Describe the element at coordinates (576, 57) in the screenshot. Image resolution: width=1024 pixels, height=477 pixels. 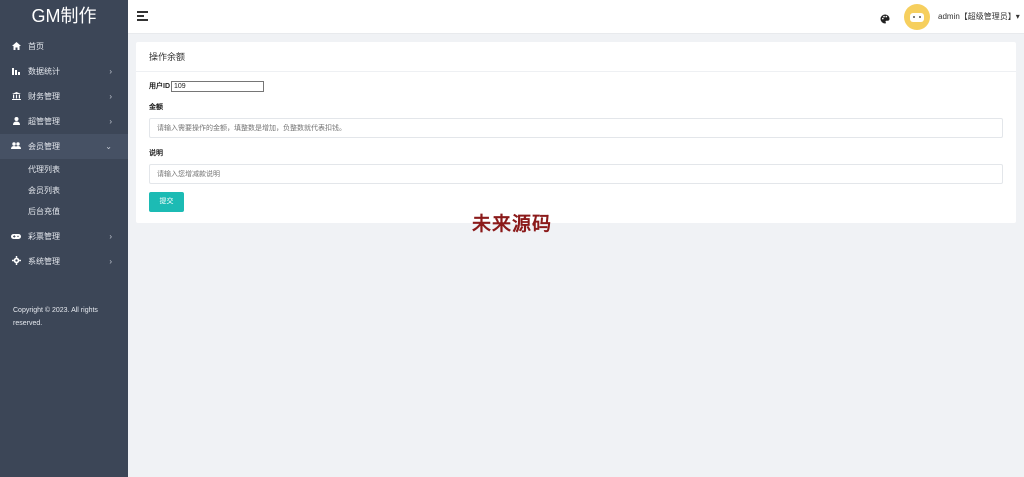
I see `card-title: 操作余额` at that location.